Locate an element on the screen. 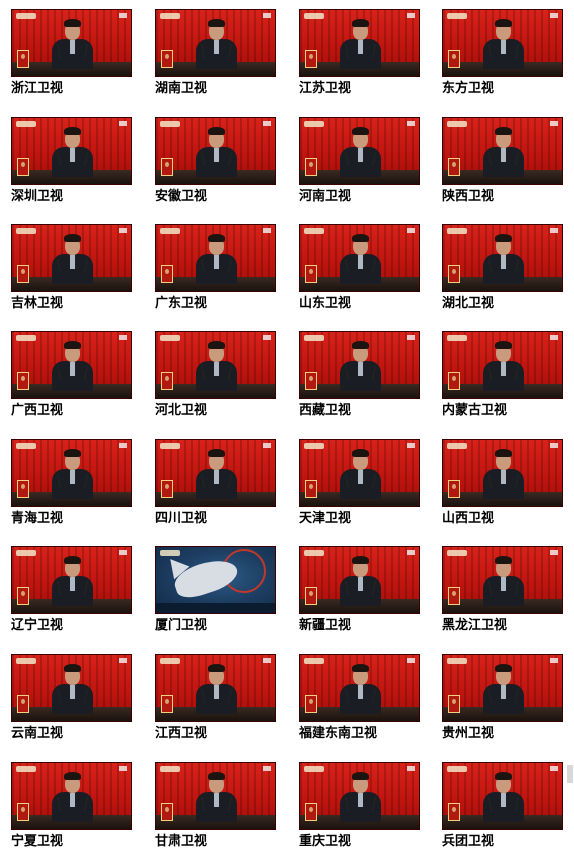  channel-card: 新疆卫视 is located at coordinates (360, 596).